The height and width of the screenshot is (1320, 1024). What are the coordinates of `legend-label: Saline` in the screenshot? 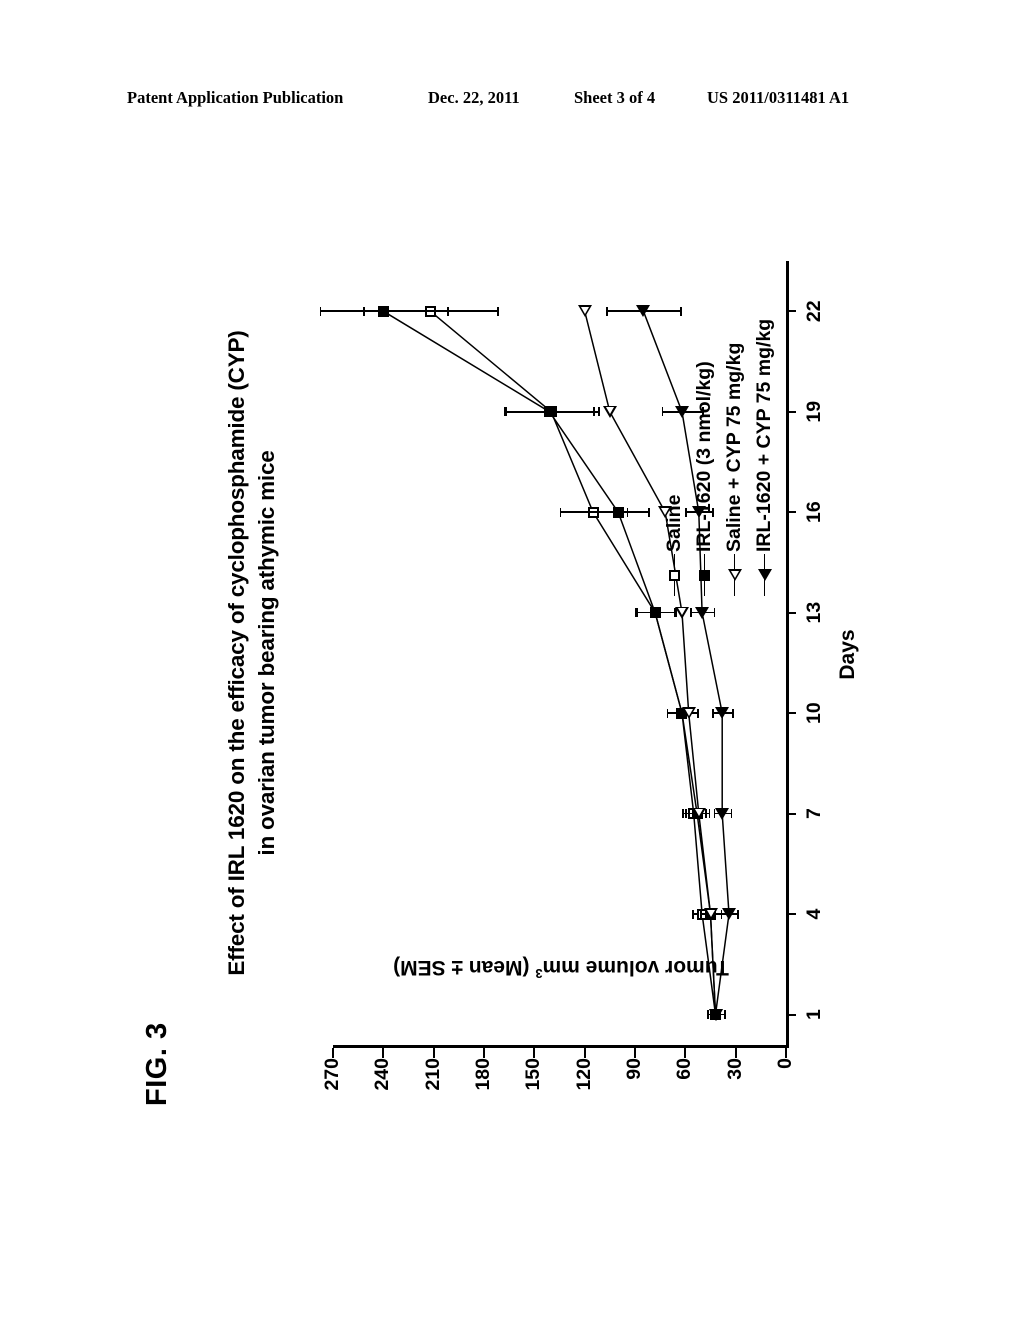 It's located at (674, 523).